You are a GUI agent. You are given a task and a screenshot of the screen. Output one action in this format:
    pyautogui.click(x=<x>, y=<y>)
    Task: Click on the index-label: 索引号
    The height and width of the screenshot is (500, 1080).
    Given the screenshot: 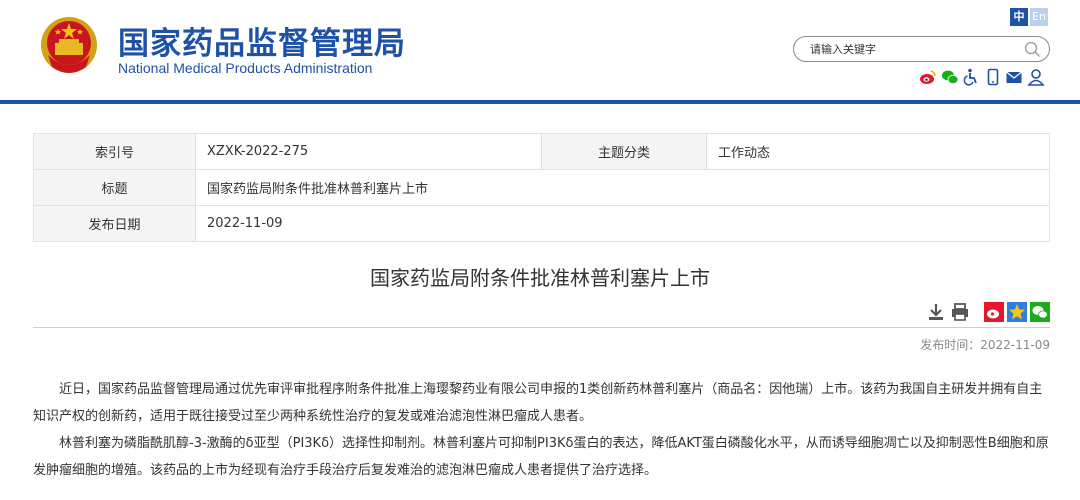 What is the action you would take?
    pyautogui.click(x=114, y=151)
    